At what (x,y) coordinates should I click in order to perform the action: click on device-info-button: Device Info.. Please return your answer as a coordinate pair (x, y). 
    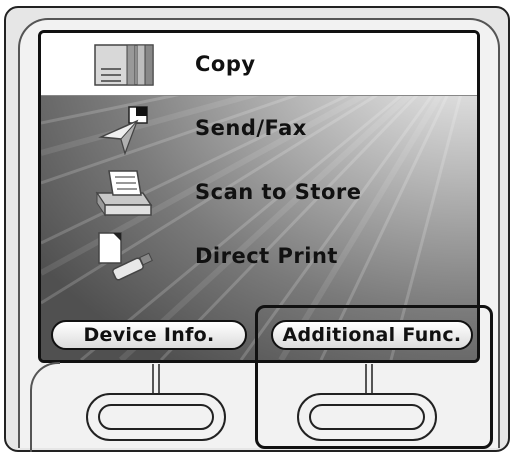
    Looking at the image, I should click on (149, 335).